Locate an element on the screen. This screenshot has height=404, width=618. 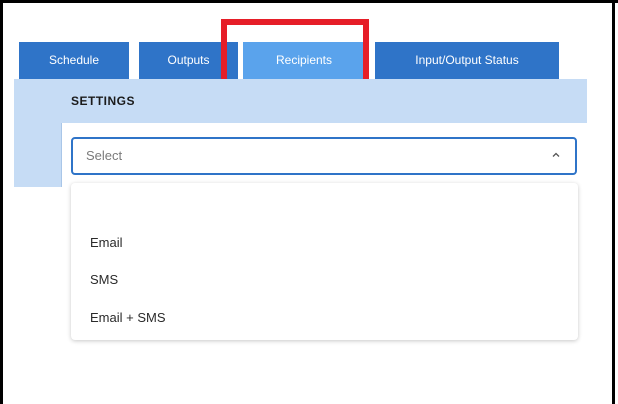
recipient-type-select: Select is located at coordinates (324, 156).